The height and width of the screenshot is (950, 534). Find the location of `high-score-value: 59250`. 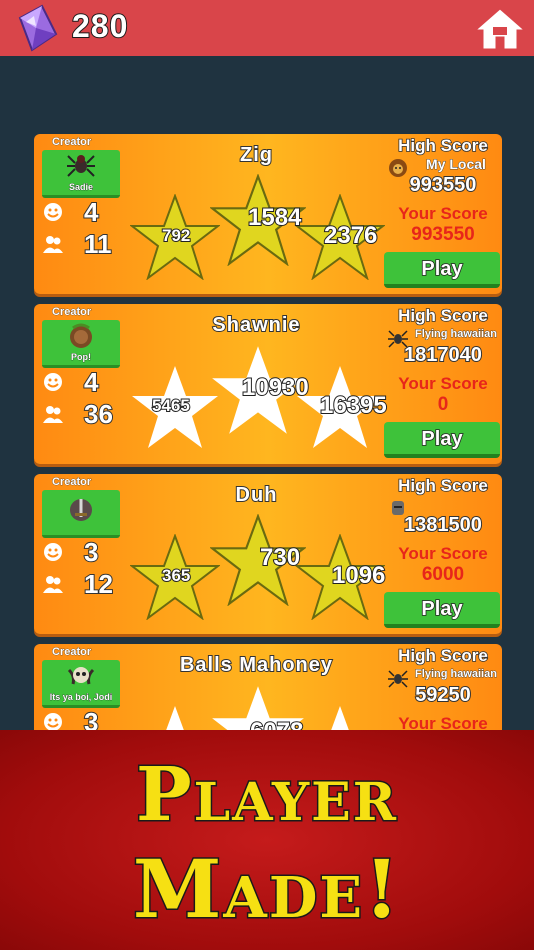

high-score-value: 59250 is located at coordinates (443, 695).